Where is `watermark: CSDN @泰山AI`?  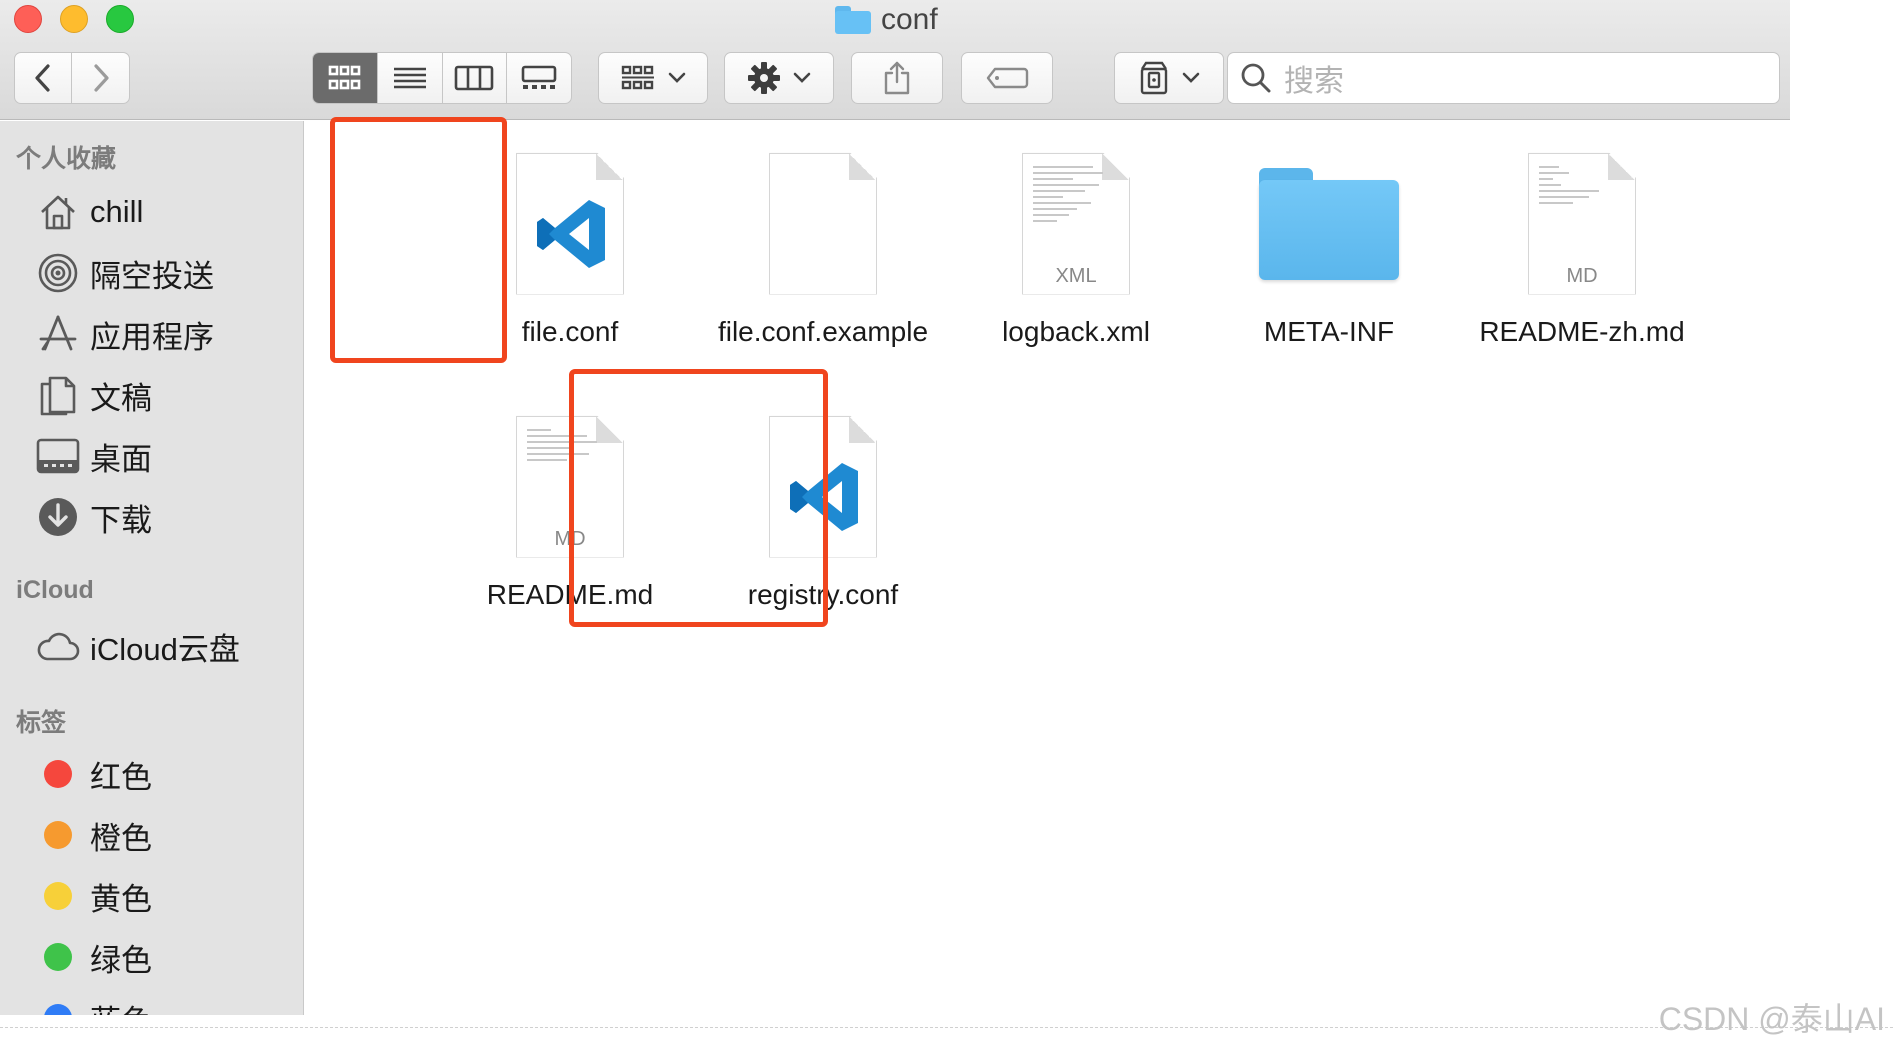
watermark: CSDN @泰山AI is located at coordinates (1771, 1019).